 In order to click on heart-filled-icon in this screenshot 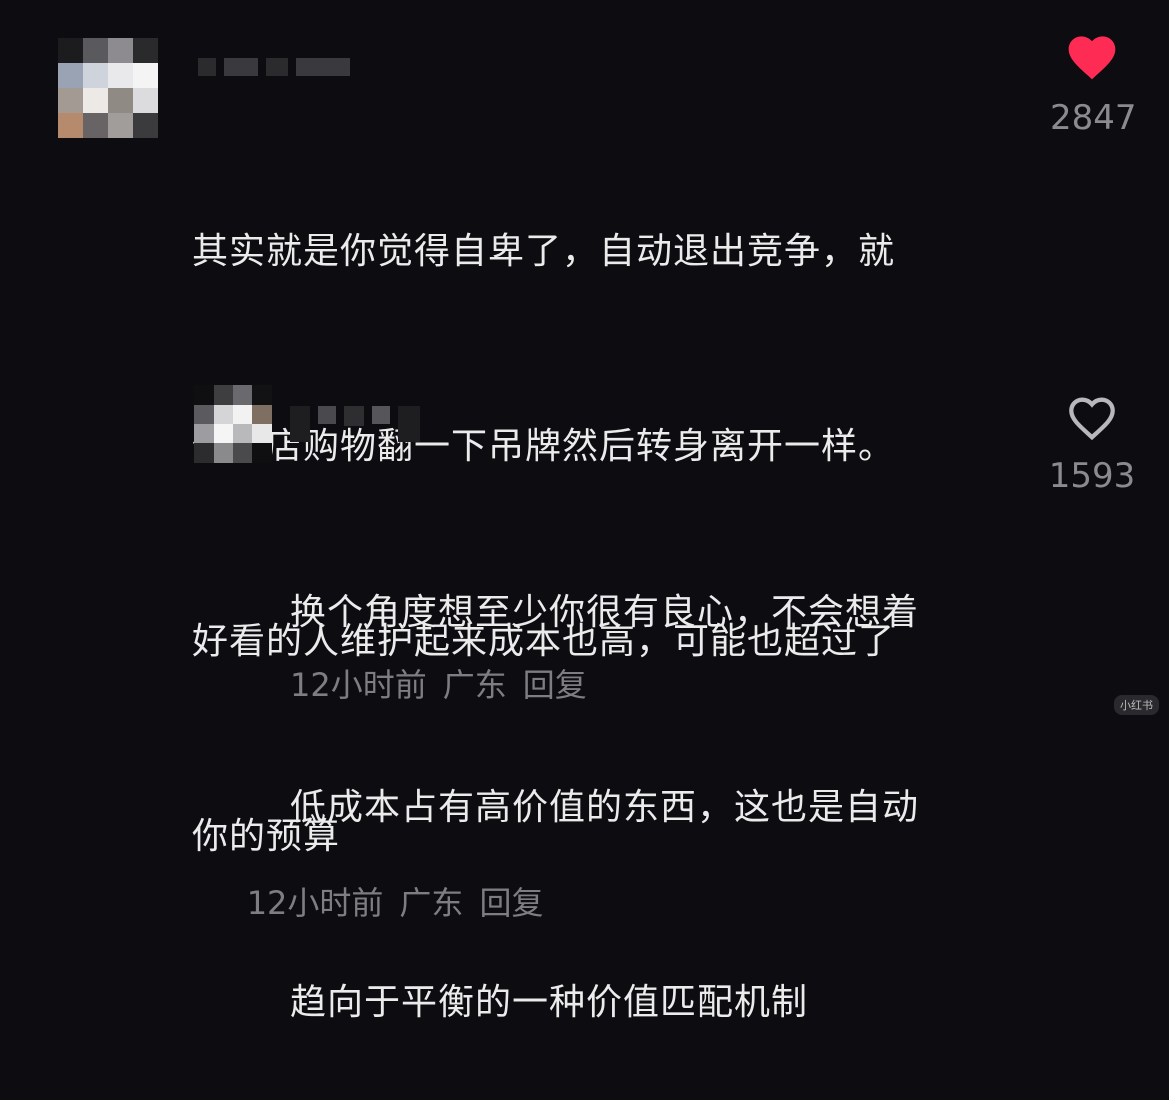, I will do `click(1092, 56)`.